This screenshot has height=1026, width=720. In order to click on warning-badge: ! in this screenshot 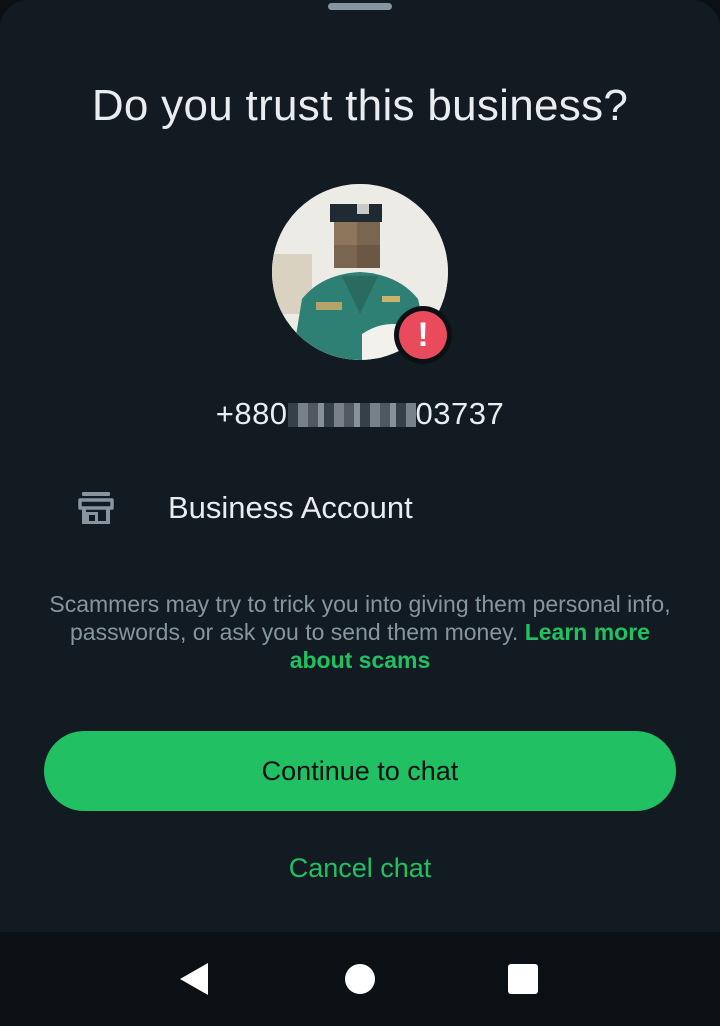, I will do `click(423, 335)`.